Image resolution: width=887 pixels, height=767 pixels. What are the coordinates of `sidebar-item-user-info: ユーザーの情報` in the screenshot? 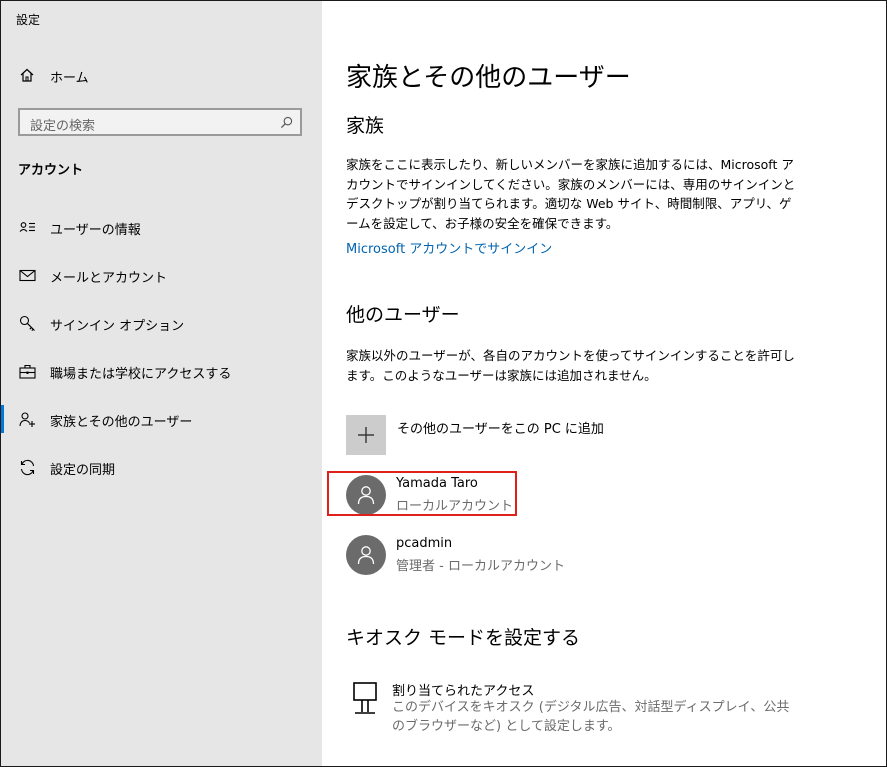 It's located at (161, 227).